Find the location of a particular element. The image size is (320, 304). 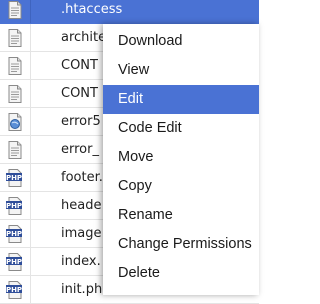

error-page-icon is located at coordinates (15, 122).